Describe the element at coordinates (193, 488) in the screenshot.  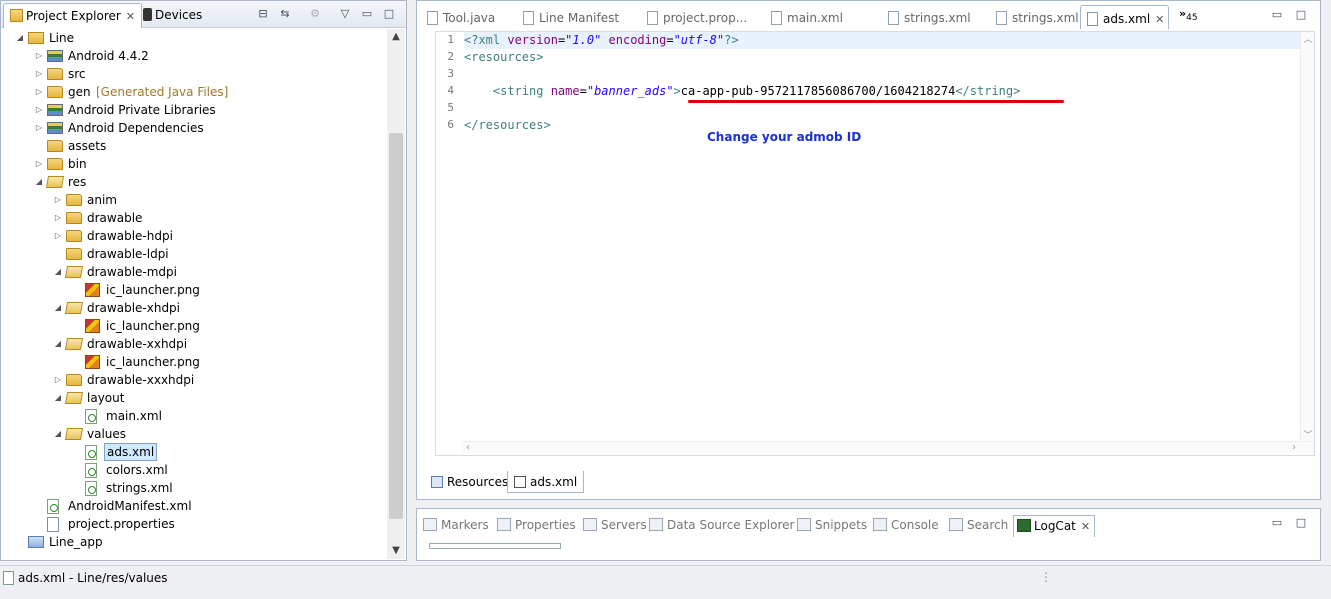
I see `tree-item: strings.xml` at that location.